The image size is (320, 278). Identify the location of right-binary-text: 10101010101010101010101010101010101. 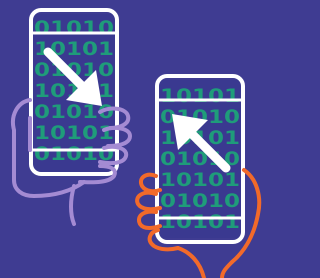
(200, 159).